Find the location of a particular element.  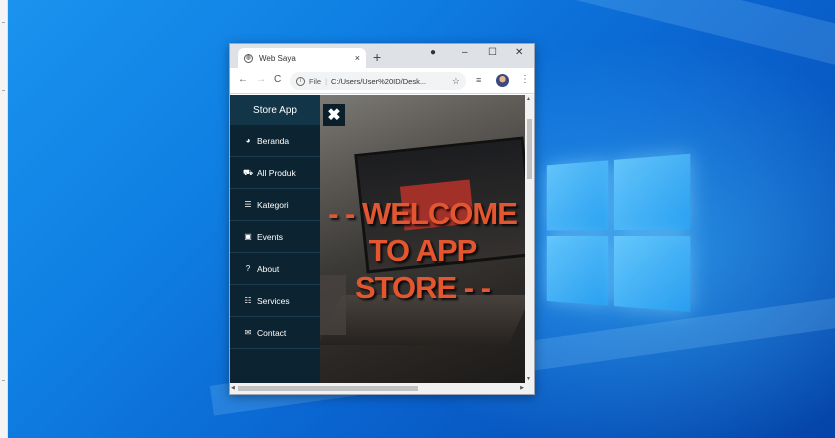

sidebar-item-label: Events is located at coordinates (270, 236).